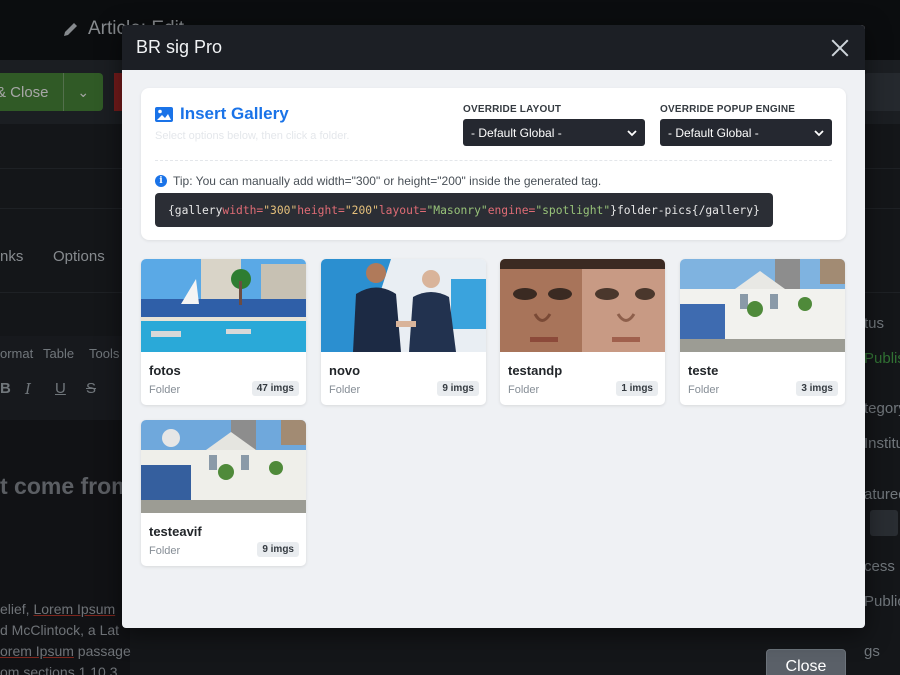 This screenshot has width=900, height=675. I want to click on code-close-tag: {/gallery}, so click(725, 210).